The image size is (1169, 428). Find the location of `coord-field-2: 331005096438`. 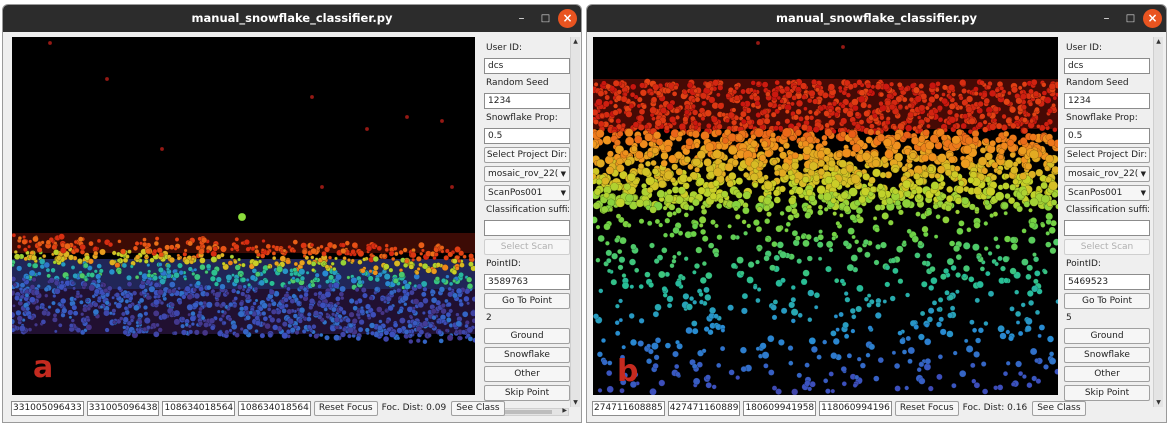

coord-field-2: 331005096438 is located at coordinates (123, 408).